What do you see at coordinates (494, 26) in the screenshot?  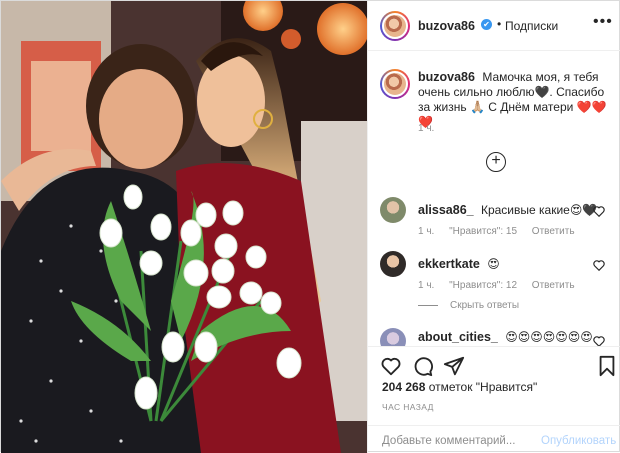 I see `post-header: buzova86 ✔ • Подписки •••` at bounding box center [494, 26].